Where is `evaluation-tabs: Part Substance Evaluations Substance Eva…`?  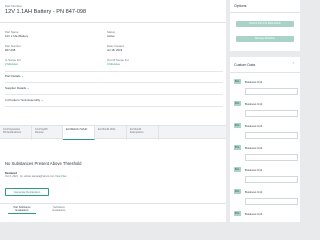 evaluation-tabs: Part Substance Evaluations Substance Eva… is located at coordinates (113, 210).